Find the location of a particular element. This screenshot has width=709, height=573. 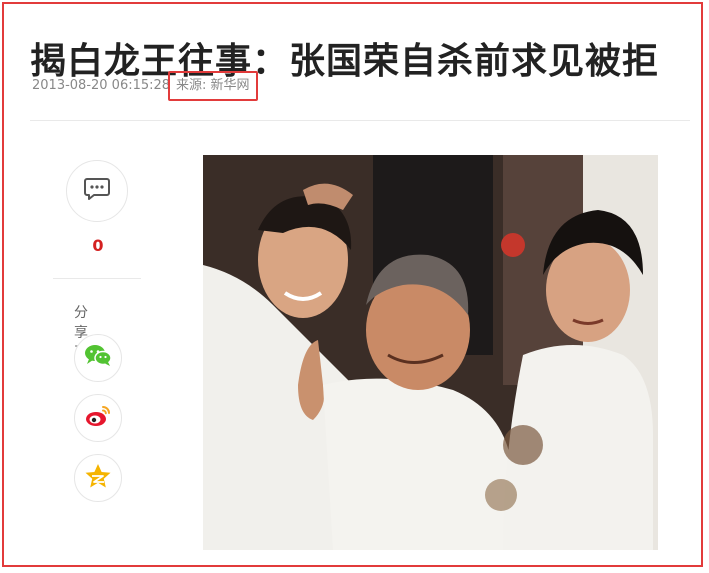

sidebar-divider is located at coordinates (97, 278).